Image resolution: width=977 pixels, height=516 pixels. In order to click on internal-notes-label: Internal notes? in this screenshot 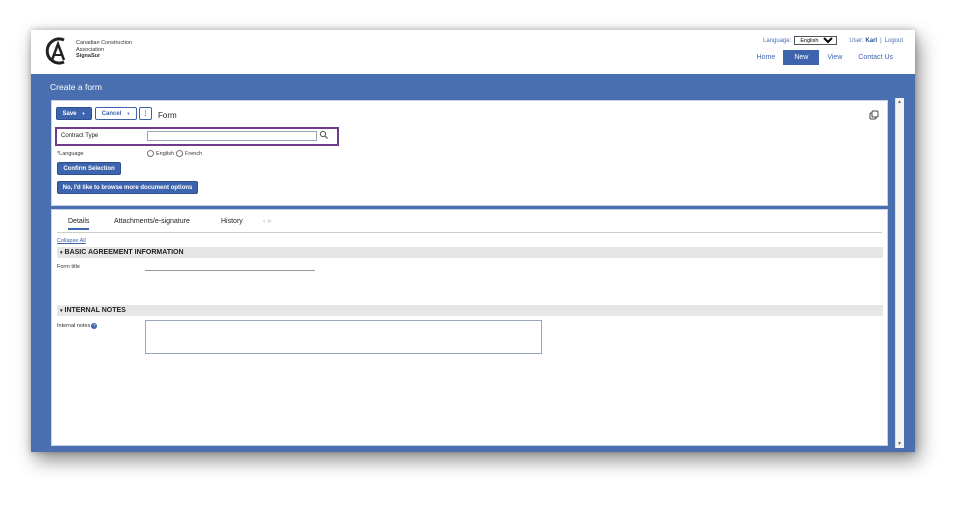, I will do `click(77, 326)`.